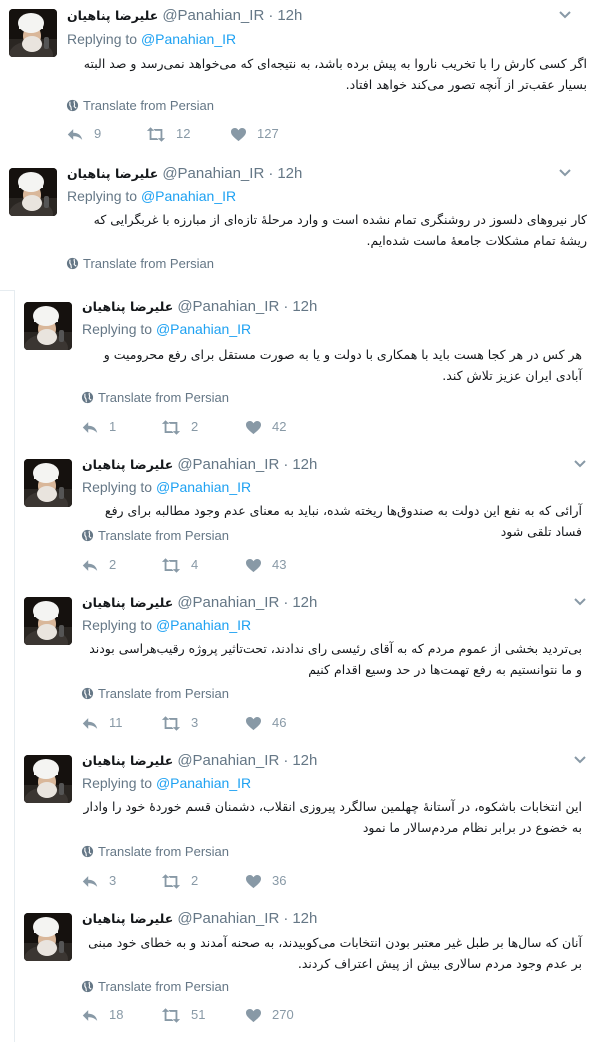  Describe the element at coordinates (98, 565) in the screenshot. I see `reply-button: 2` at that location.